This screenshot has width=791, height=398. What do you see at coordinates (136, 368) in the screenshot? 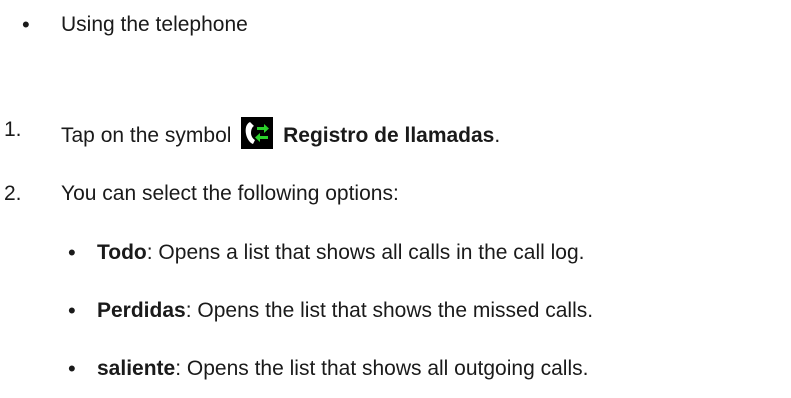
I see `option-name: saliente` at bounding box center [136, 368].